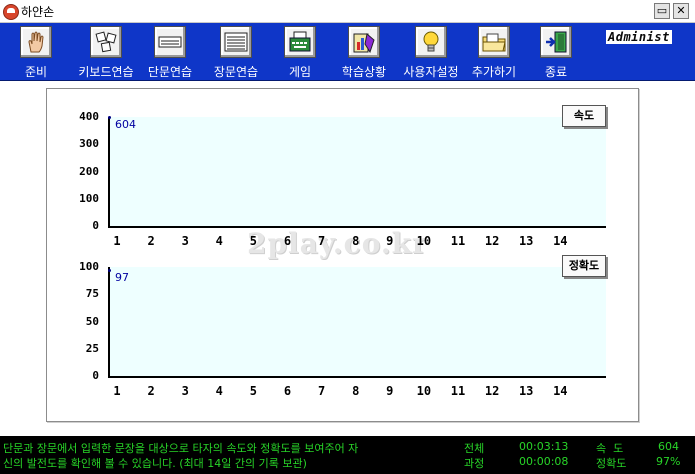 The height and width of the screenshot is (474, 695). What do you see at coordinates (390, 391) in the screenshot?
I see `accuracy-x-tick-label: 9` at bounding box center [390, 391].